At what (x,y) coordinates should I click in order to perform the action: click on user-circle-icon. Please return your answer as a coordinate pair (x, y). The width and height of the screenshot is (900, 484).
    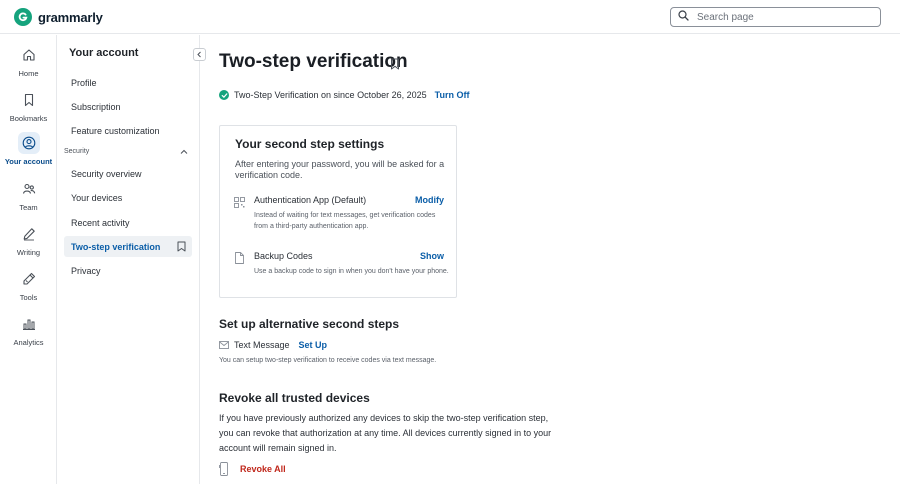
    Looking at the image, I should click on (28, 143).